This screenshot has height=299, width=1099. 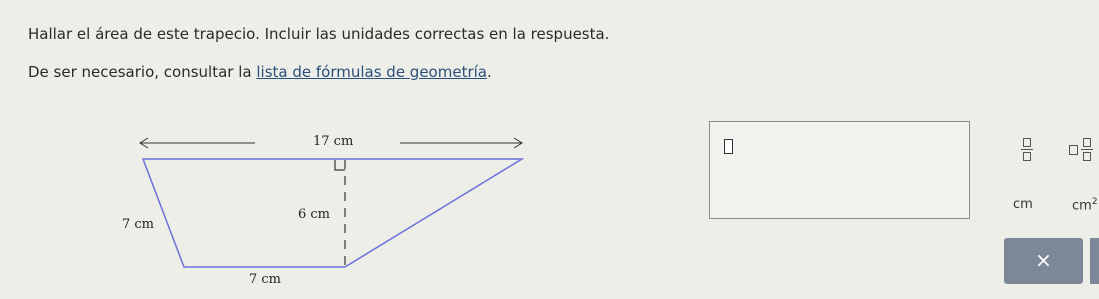 What do you see at coordinates (333, 141) in the screenshot?
I see `top-base-label: 17 cm` at bounding box center [333, 141].